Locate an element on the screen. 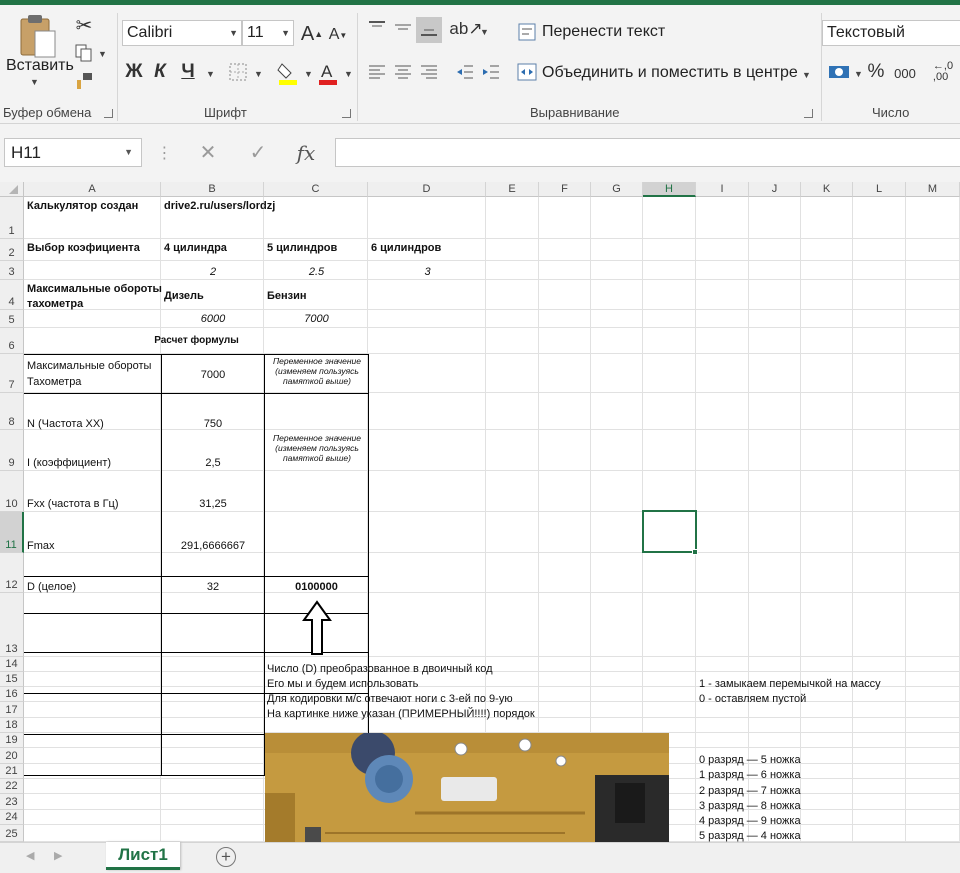  column-header-L: L is located at coordinates (879, 189).